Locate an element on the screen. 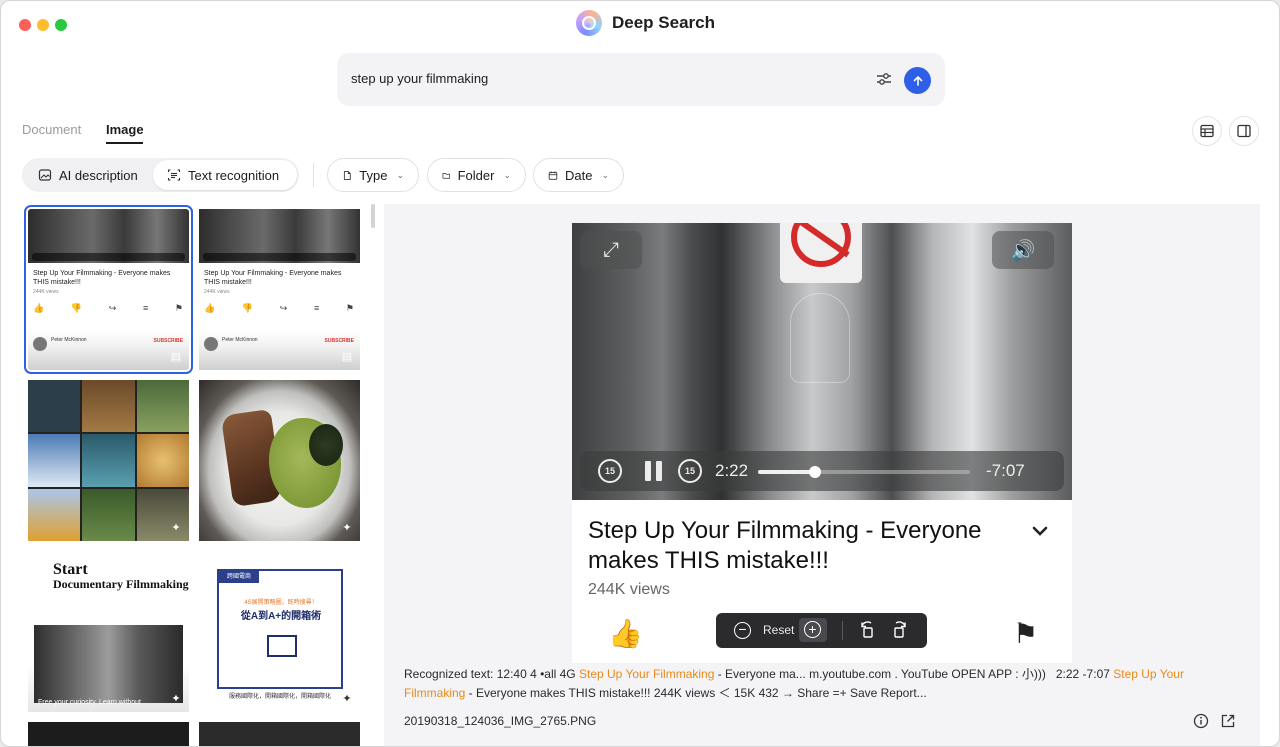 The height and width of the screenshot is (747, 1280). search-submit-button is located at coordinates (917, 80).